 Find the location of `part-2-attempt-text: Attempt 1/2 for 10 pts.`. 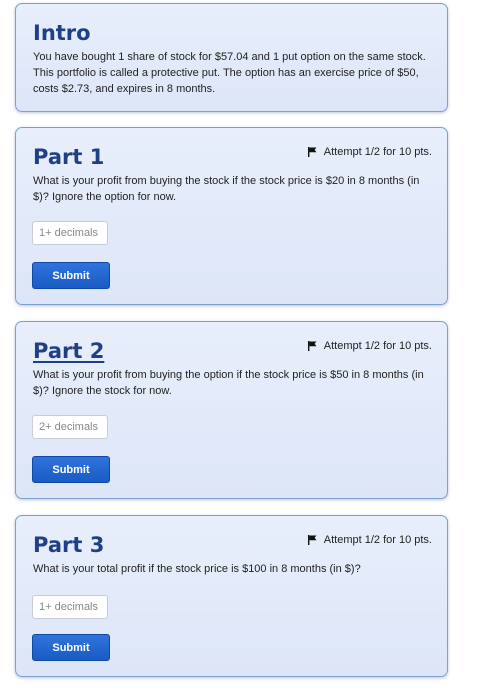

part-2-attempt-text: Attempt 1/2 for 10 pts. is located at coordinates (377, 346).